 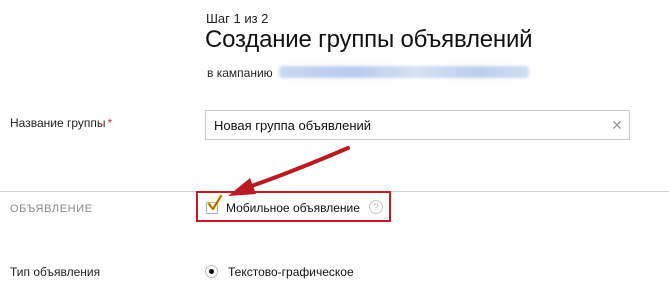 I want to click on question-icon: ?, so click(x=376, y=207).